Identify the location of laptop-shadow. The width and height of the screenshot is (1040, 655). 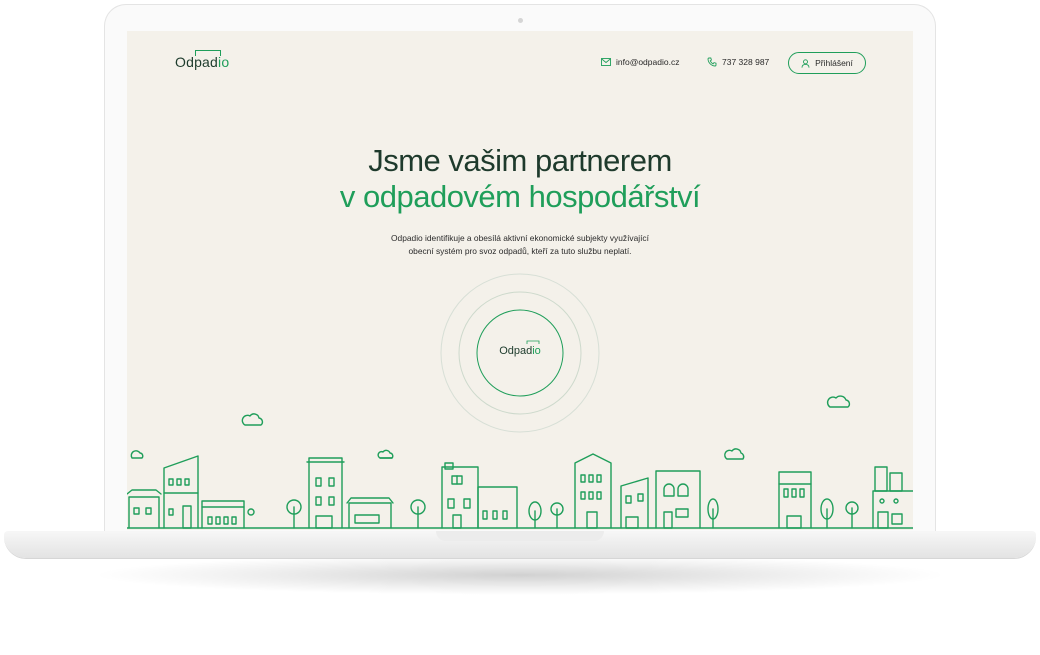
(520, 575).